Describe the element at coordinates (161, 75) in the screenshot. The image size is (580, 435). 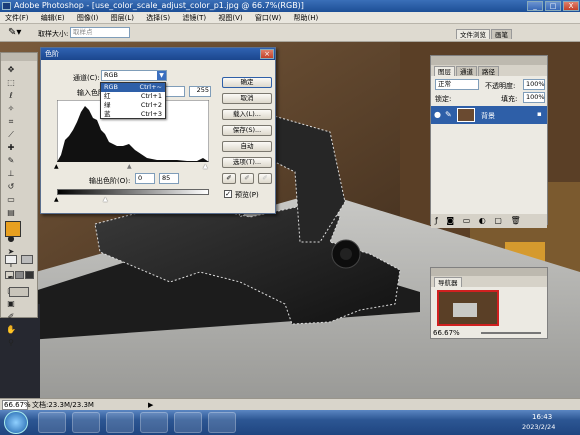
I see `chevron-down-icon: ▼` at that location.